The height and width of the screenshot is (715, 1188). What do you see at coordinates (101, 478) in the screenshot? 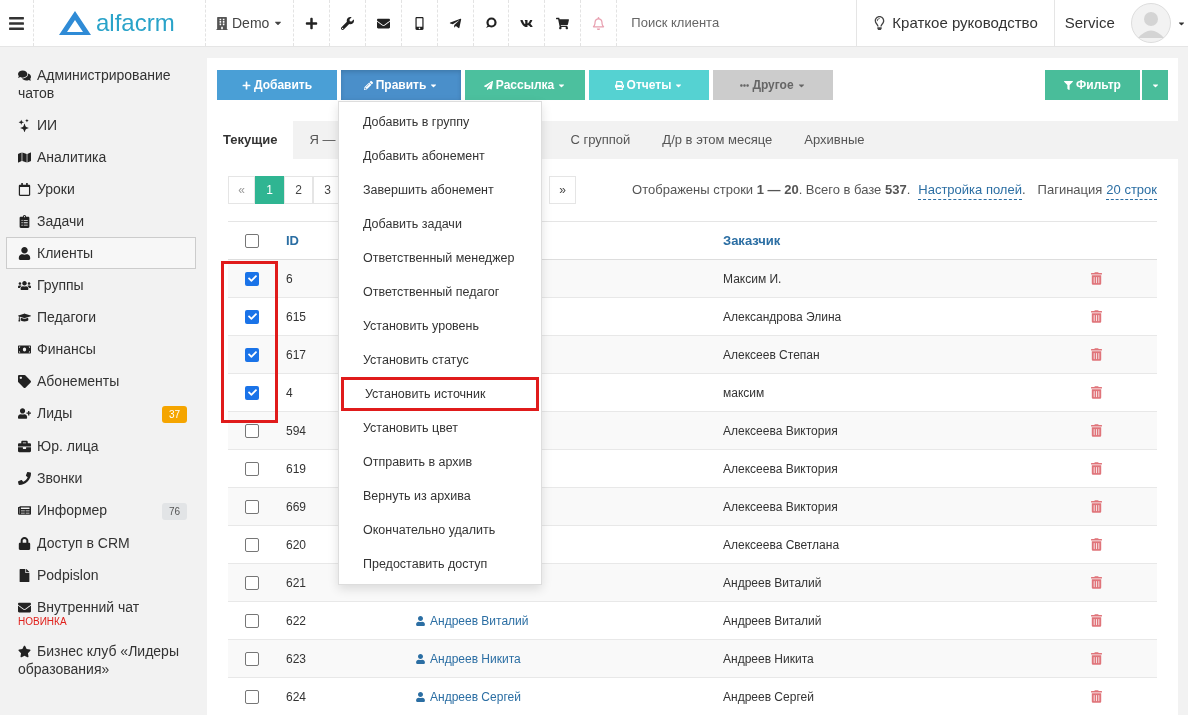
I see `sidebar-item: Звонки` at bounding box center [101, 478].